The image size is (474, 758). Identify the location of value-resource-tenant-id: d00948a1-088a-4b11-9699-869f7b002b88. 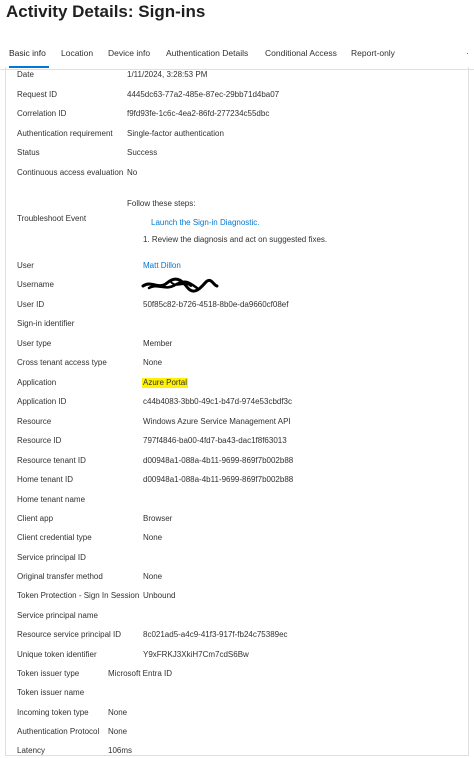
(218, 460).